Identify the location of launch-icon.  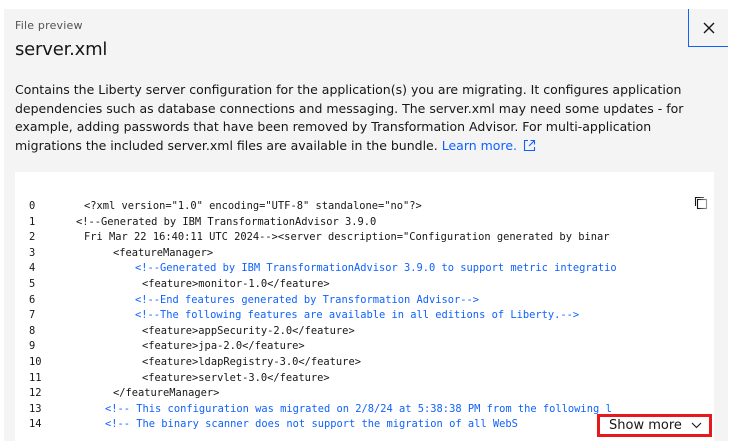
(529, 148).